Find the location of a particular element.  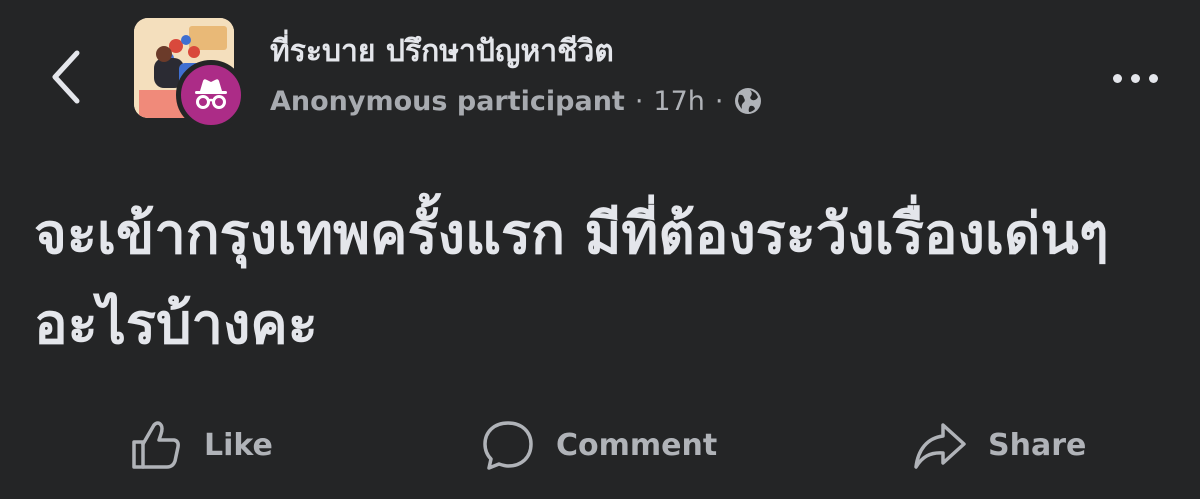

like-label: Like is located at coordinates (238, 445).